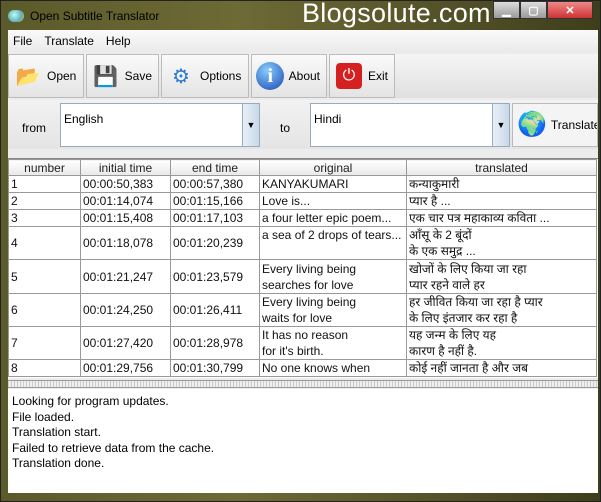 This screenshot has height=502, width=601. I want to click on table-cell: 00:01:23,579, so click(215, 276).